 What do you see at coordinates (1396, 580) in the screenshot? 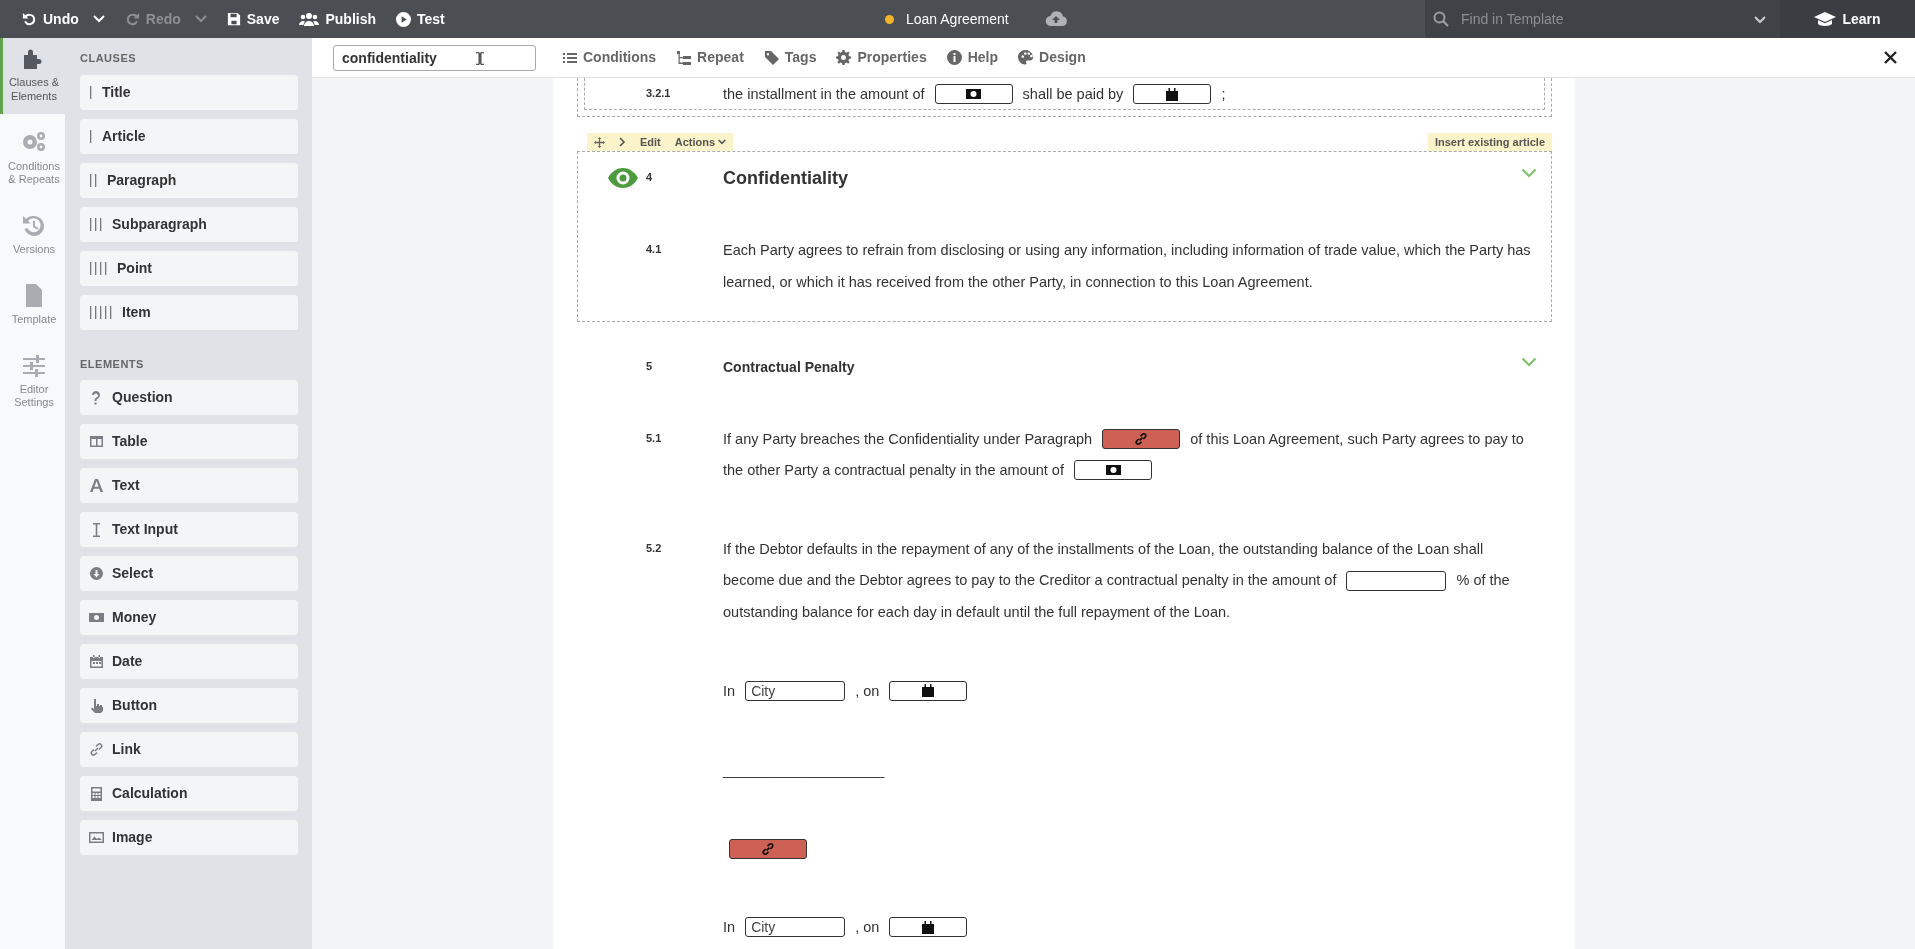
I see `input-field` at bounding box center [1396, 580].